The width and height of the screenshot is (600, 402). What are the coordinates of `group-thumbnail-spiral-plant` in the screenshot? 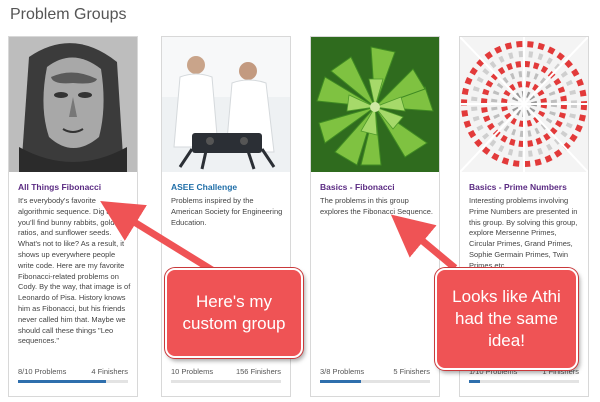 It's located at (375, 104).